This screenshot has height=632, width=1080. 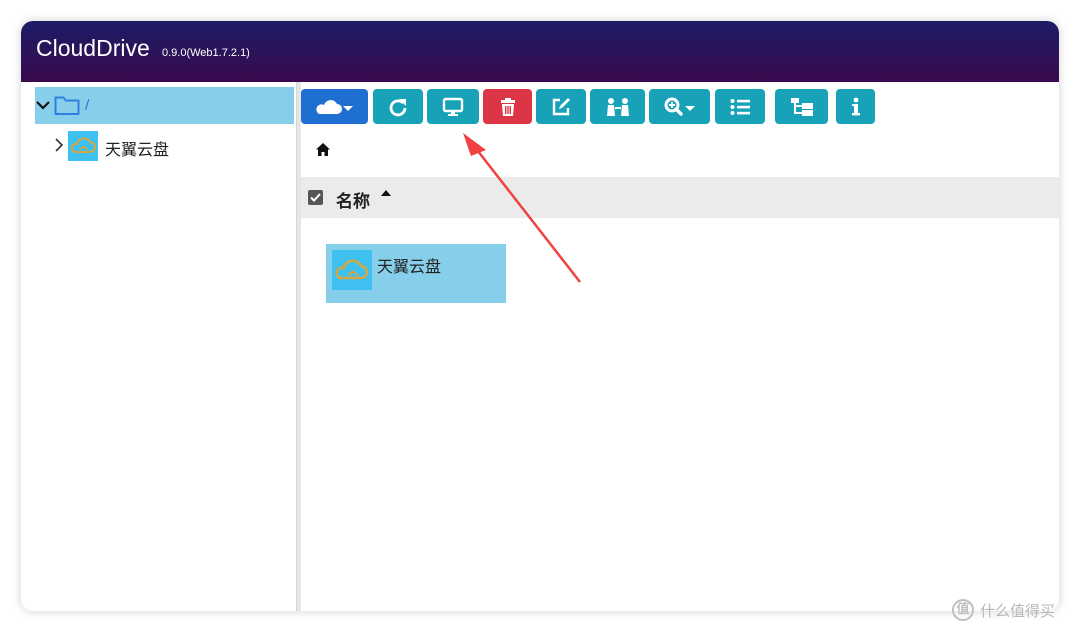 I want to click on list-header: 名称, so click(x=680, y=197).